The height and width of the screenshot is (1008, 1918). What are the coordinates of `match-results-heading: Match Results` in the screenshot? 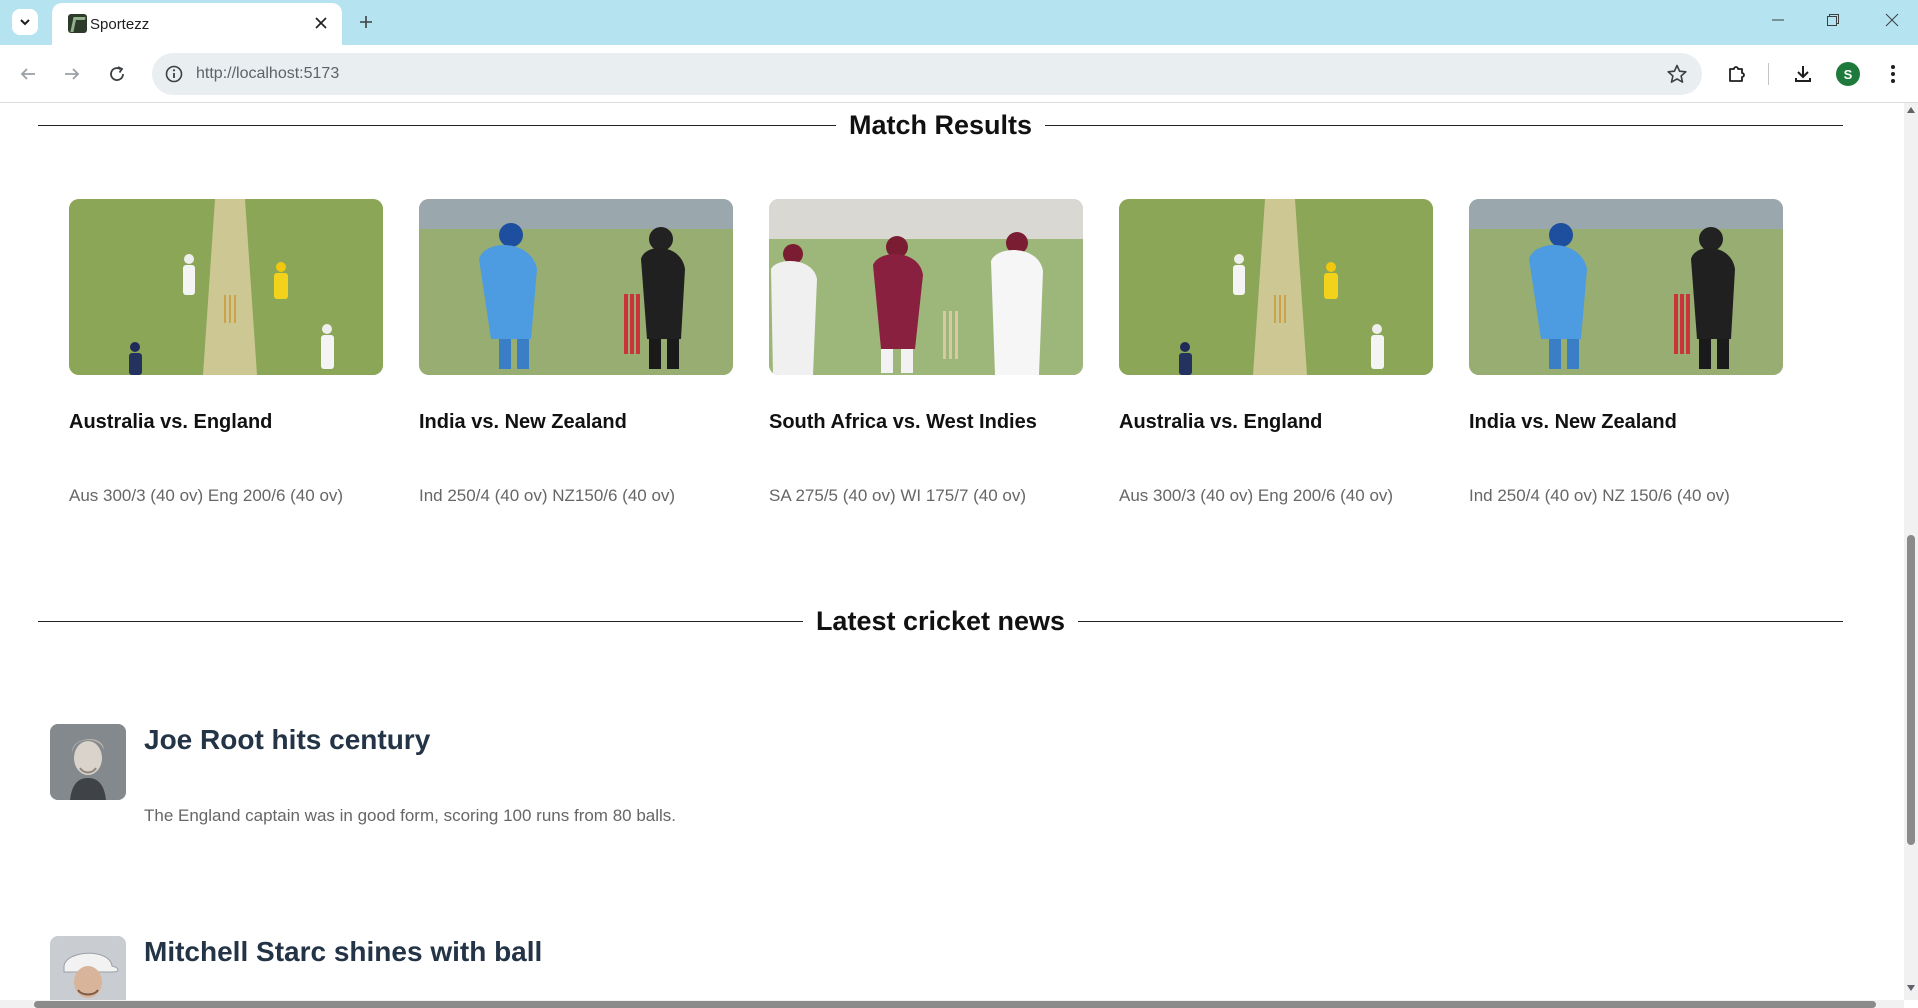 It's located at (940, 125).